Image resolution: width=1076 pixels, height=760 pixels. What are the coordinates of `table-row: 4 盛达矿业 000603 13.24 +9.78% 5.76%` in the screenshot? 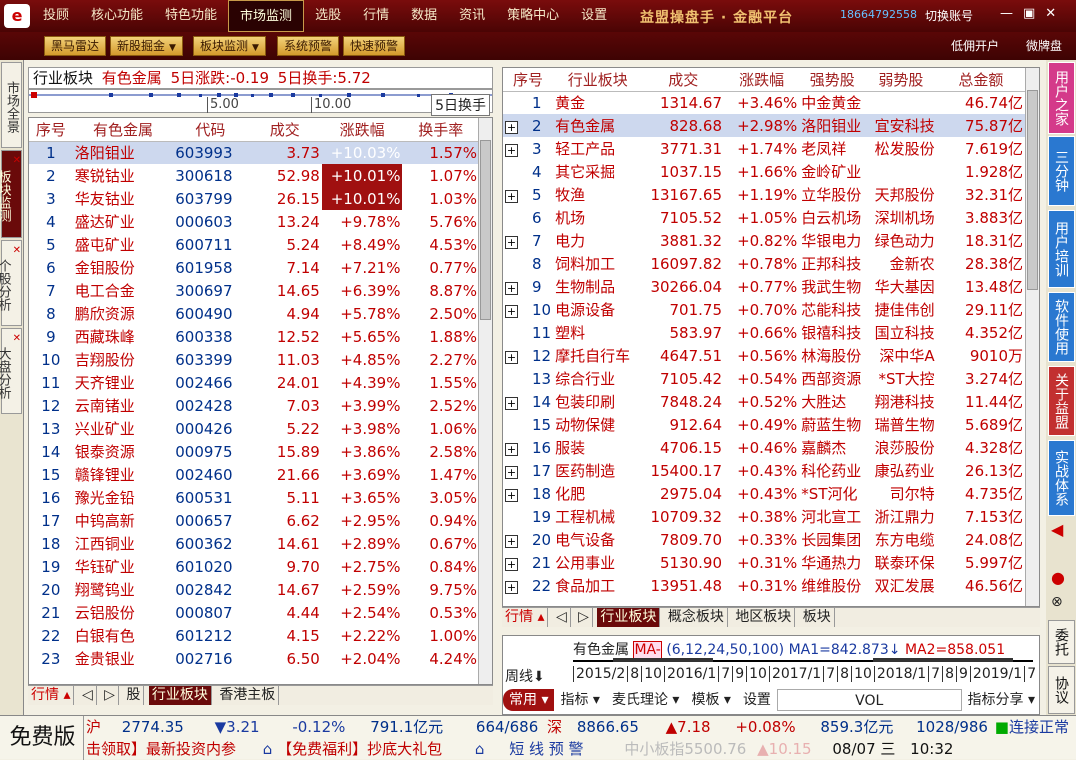 It's located at (254, 221).